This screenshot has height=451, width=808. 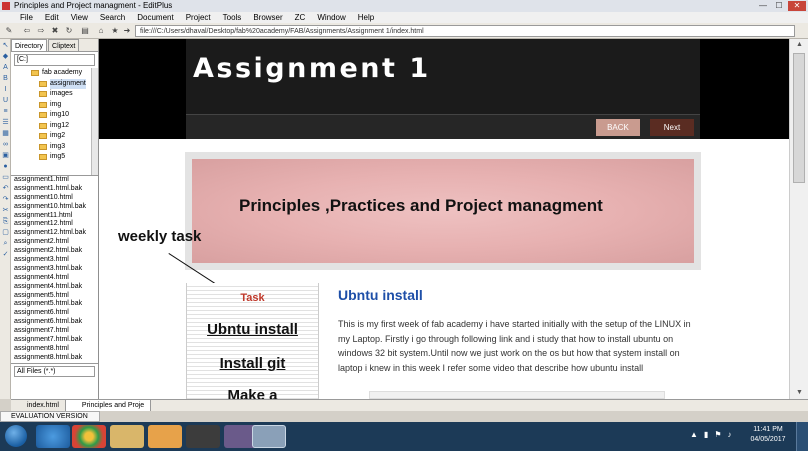 What do you see at coordinates (38, 405) in the screenshot?
I see `document-tab: index.html` at bounding box center [38, 405].